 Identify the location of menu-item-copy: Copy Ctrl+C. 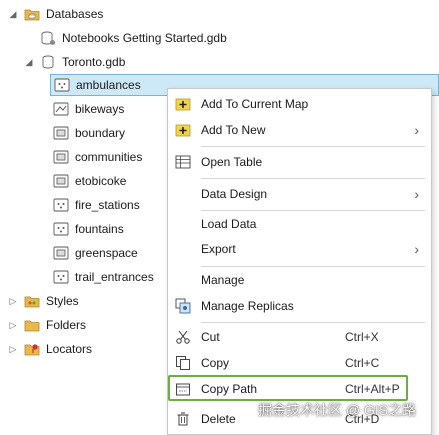
(299, 363).